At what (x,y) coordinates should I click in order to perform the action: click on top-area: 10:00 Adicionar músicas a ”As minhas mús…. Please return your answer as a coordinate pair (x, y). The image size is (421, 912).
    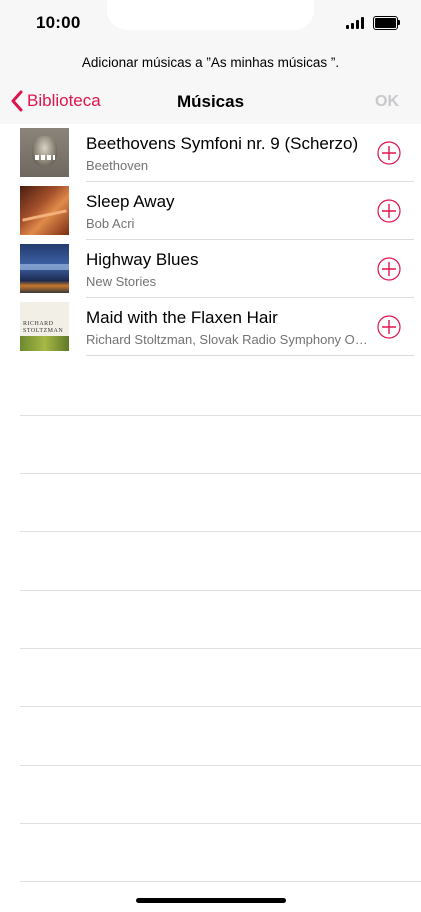
    Looking at the image, I should click on (210, 62).